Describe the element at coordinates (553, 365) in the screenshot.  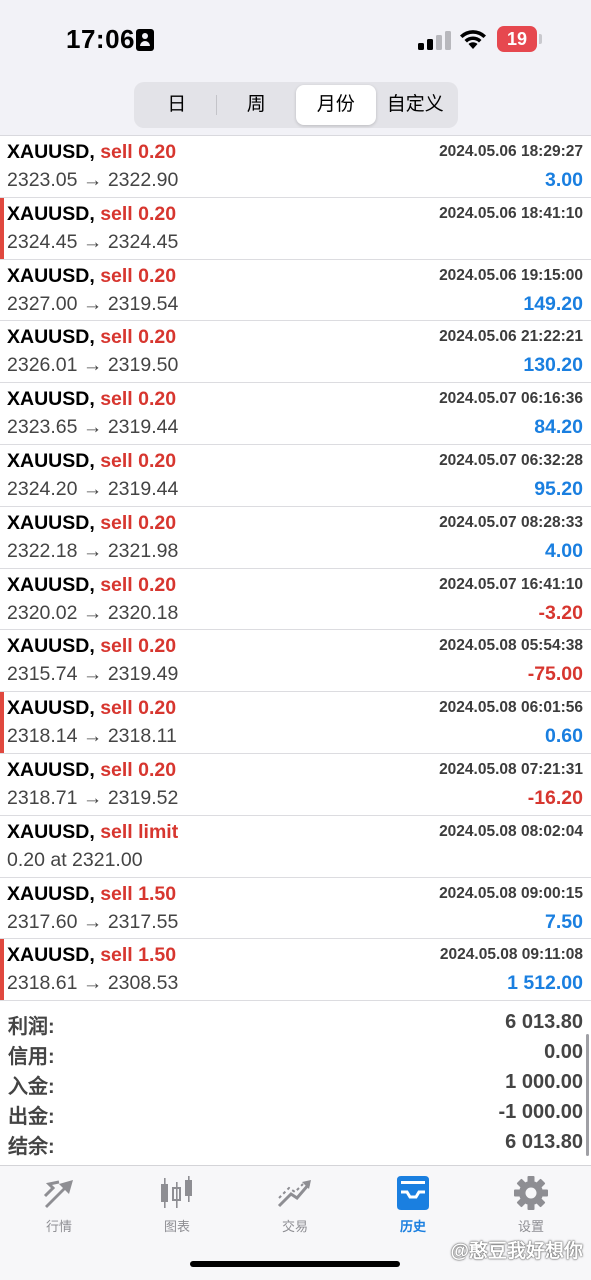
I see `trade-profit: 130.20` at that location.